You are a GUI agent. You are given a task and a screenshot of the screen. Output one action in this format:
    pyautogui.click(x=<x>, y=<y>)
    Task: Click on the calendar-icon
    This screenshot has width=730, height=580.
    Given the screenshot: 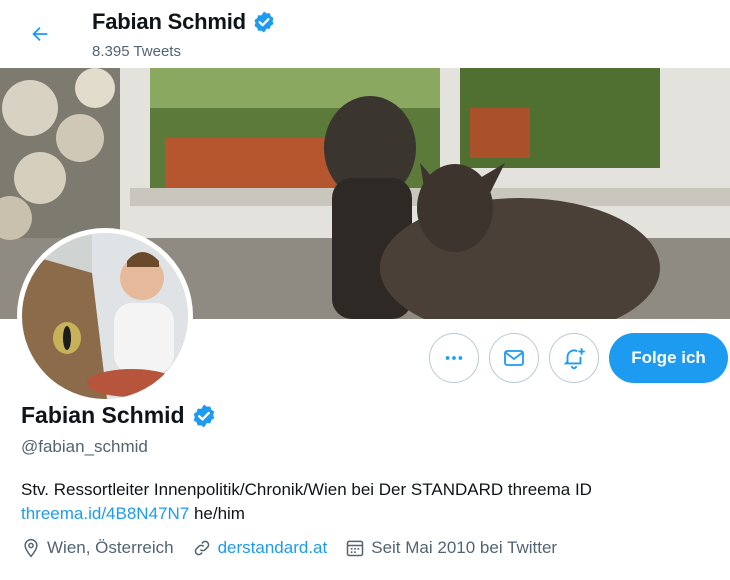 What is the action you would take?
    pyautogui.click(x=355, y=548)
    